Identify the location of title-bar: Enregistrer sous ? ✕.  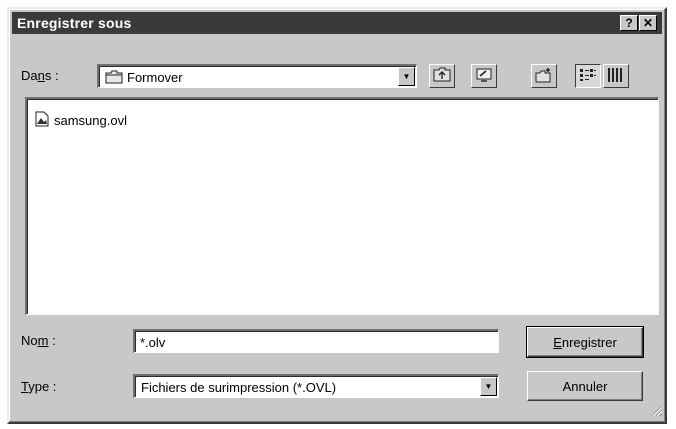
(337, 23).